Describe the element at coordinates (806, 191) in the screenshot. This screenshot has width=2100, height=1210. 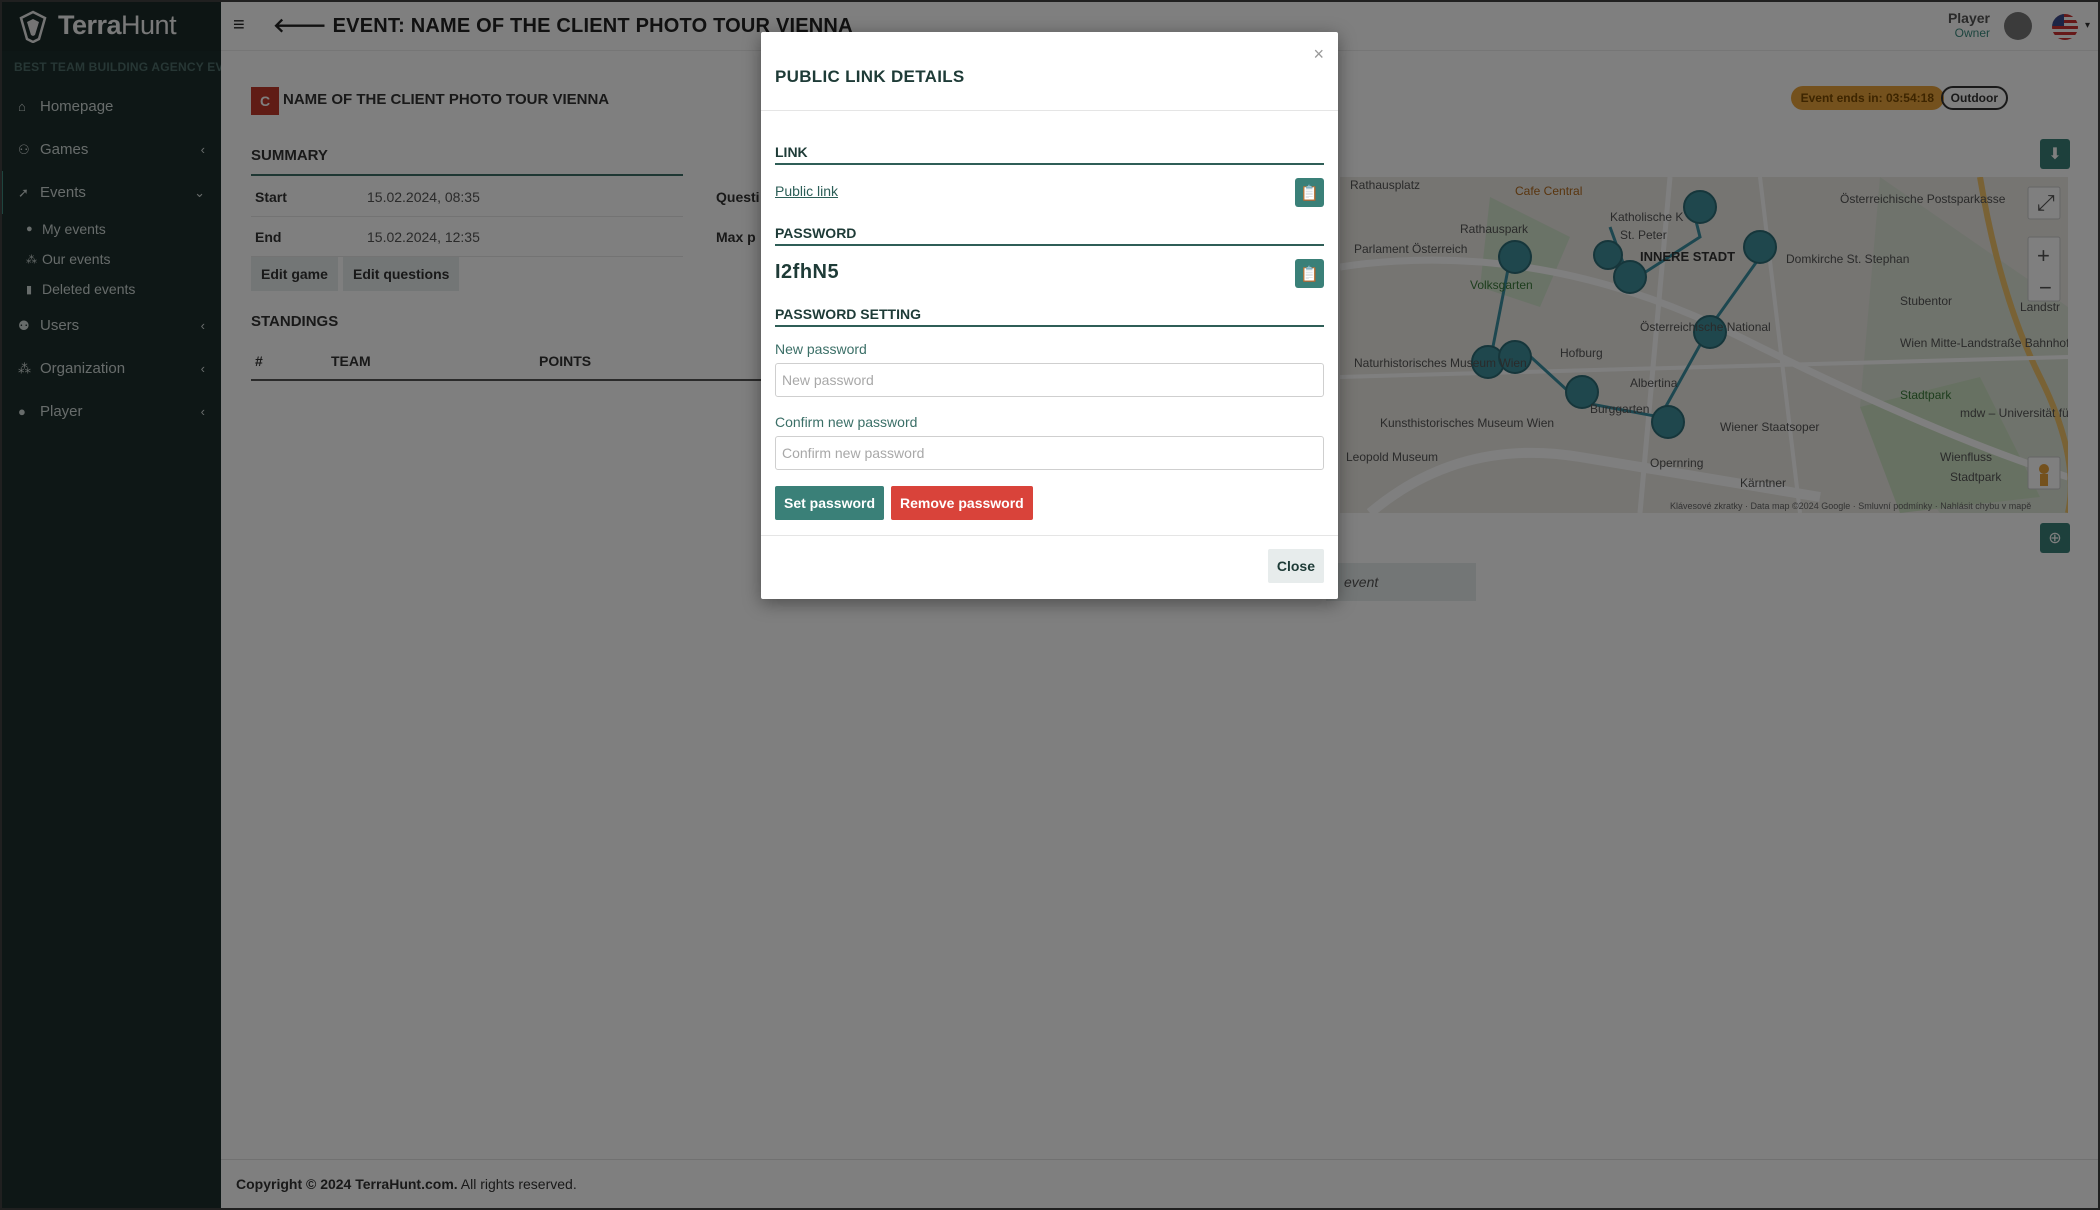
I see `public-link: Public link` at that location.